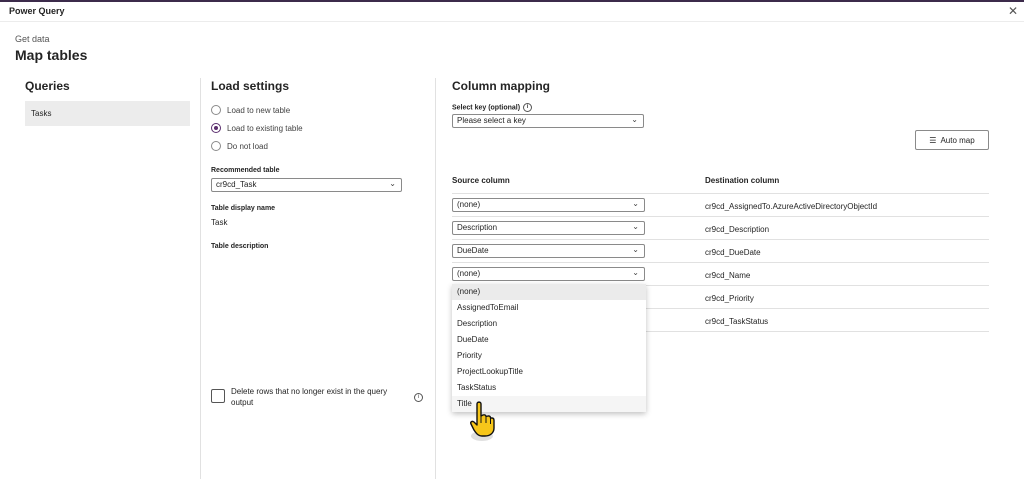  I want to click on select-value: cr9cd_Task, so click(236, 184).